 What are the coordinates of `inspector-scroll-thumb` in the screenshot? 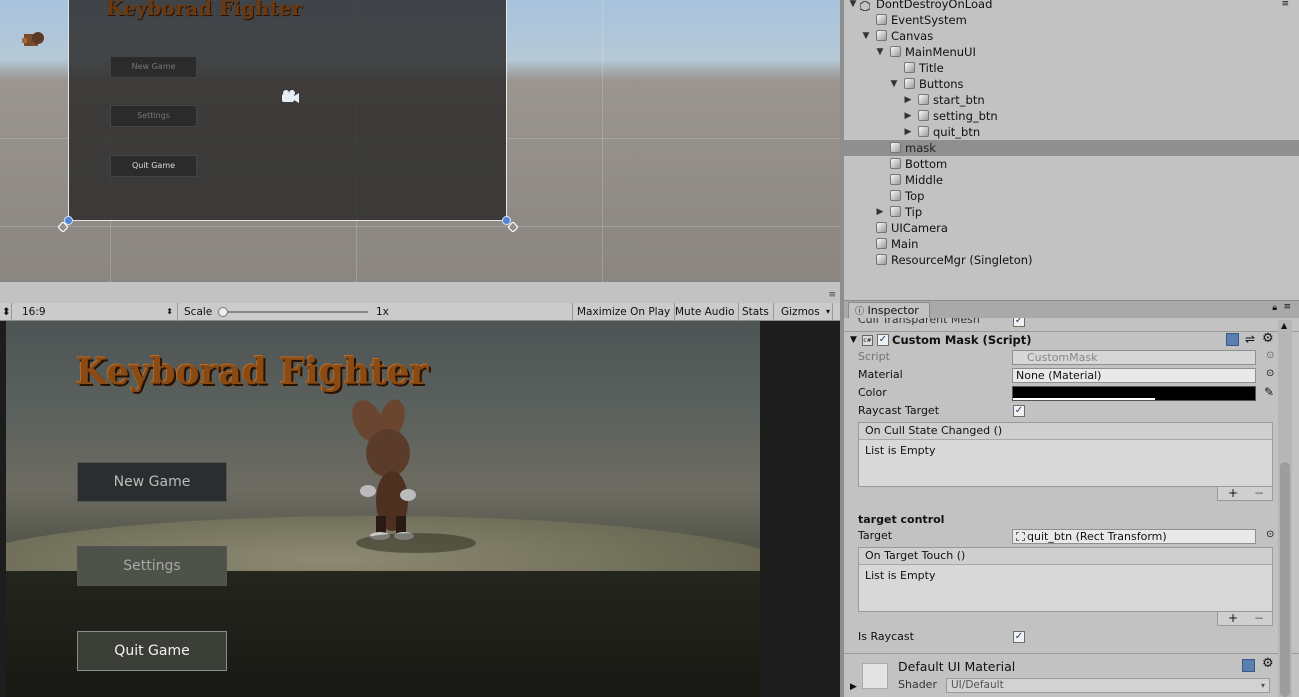 It's located at (1285, 579).